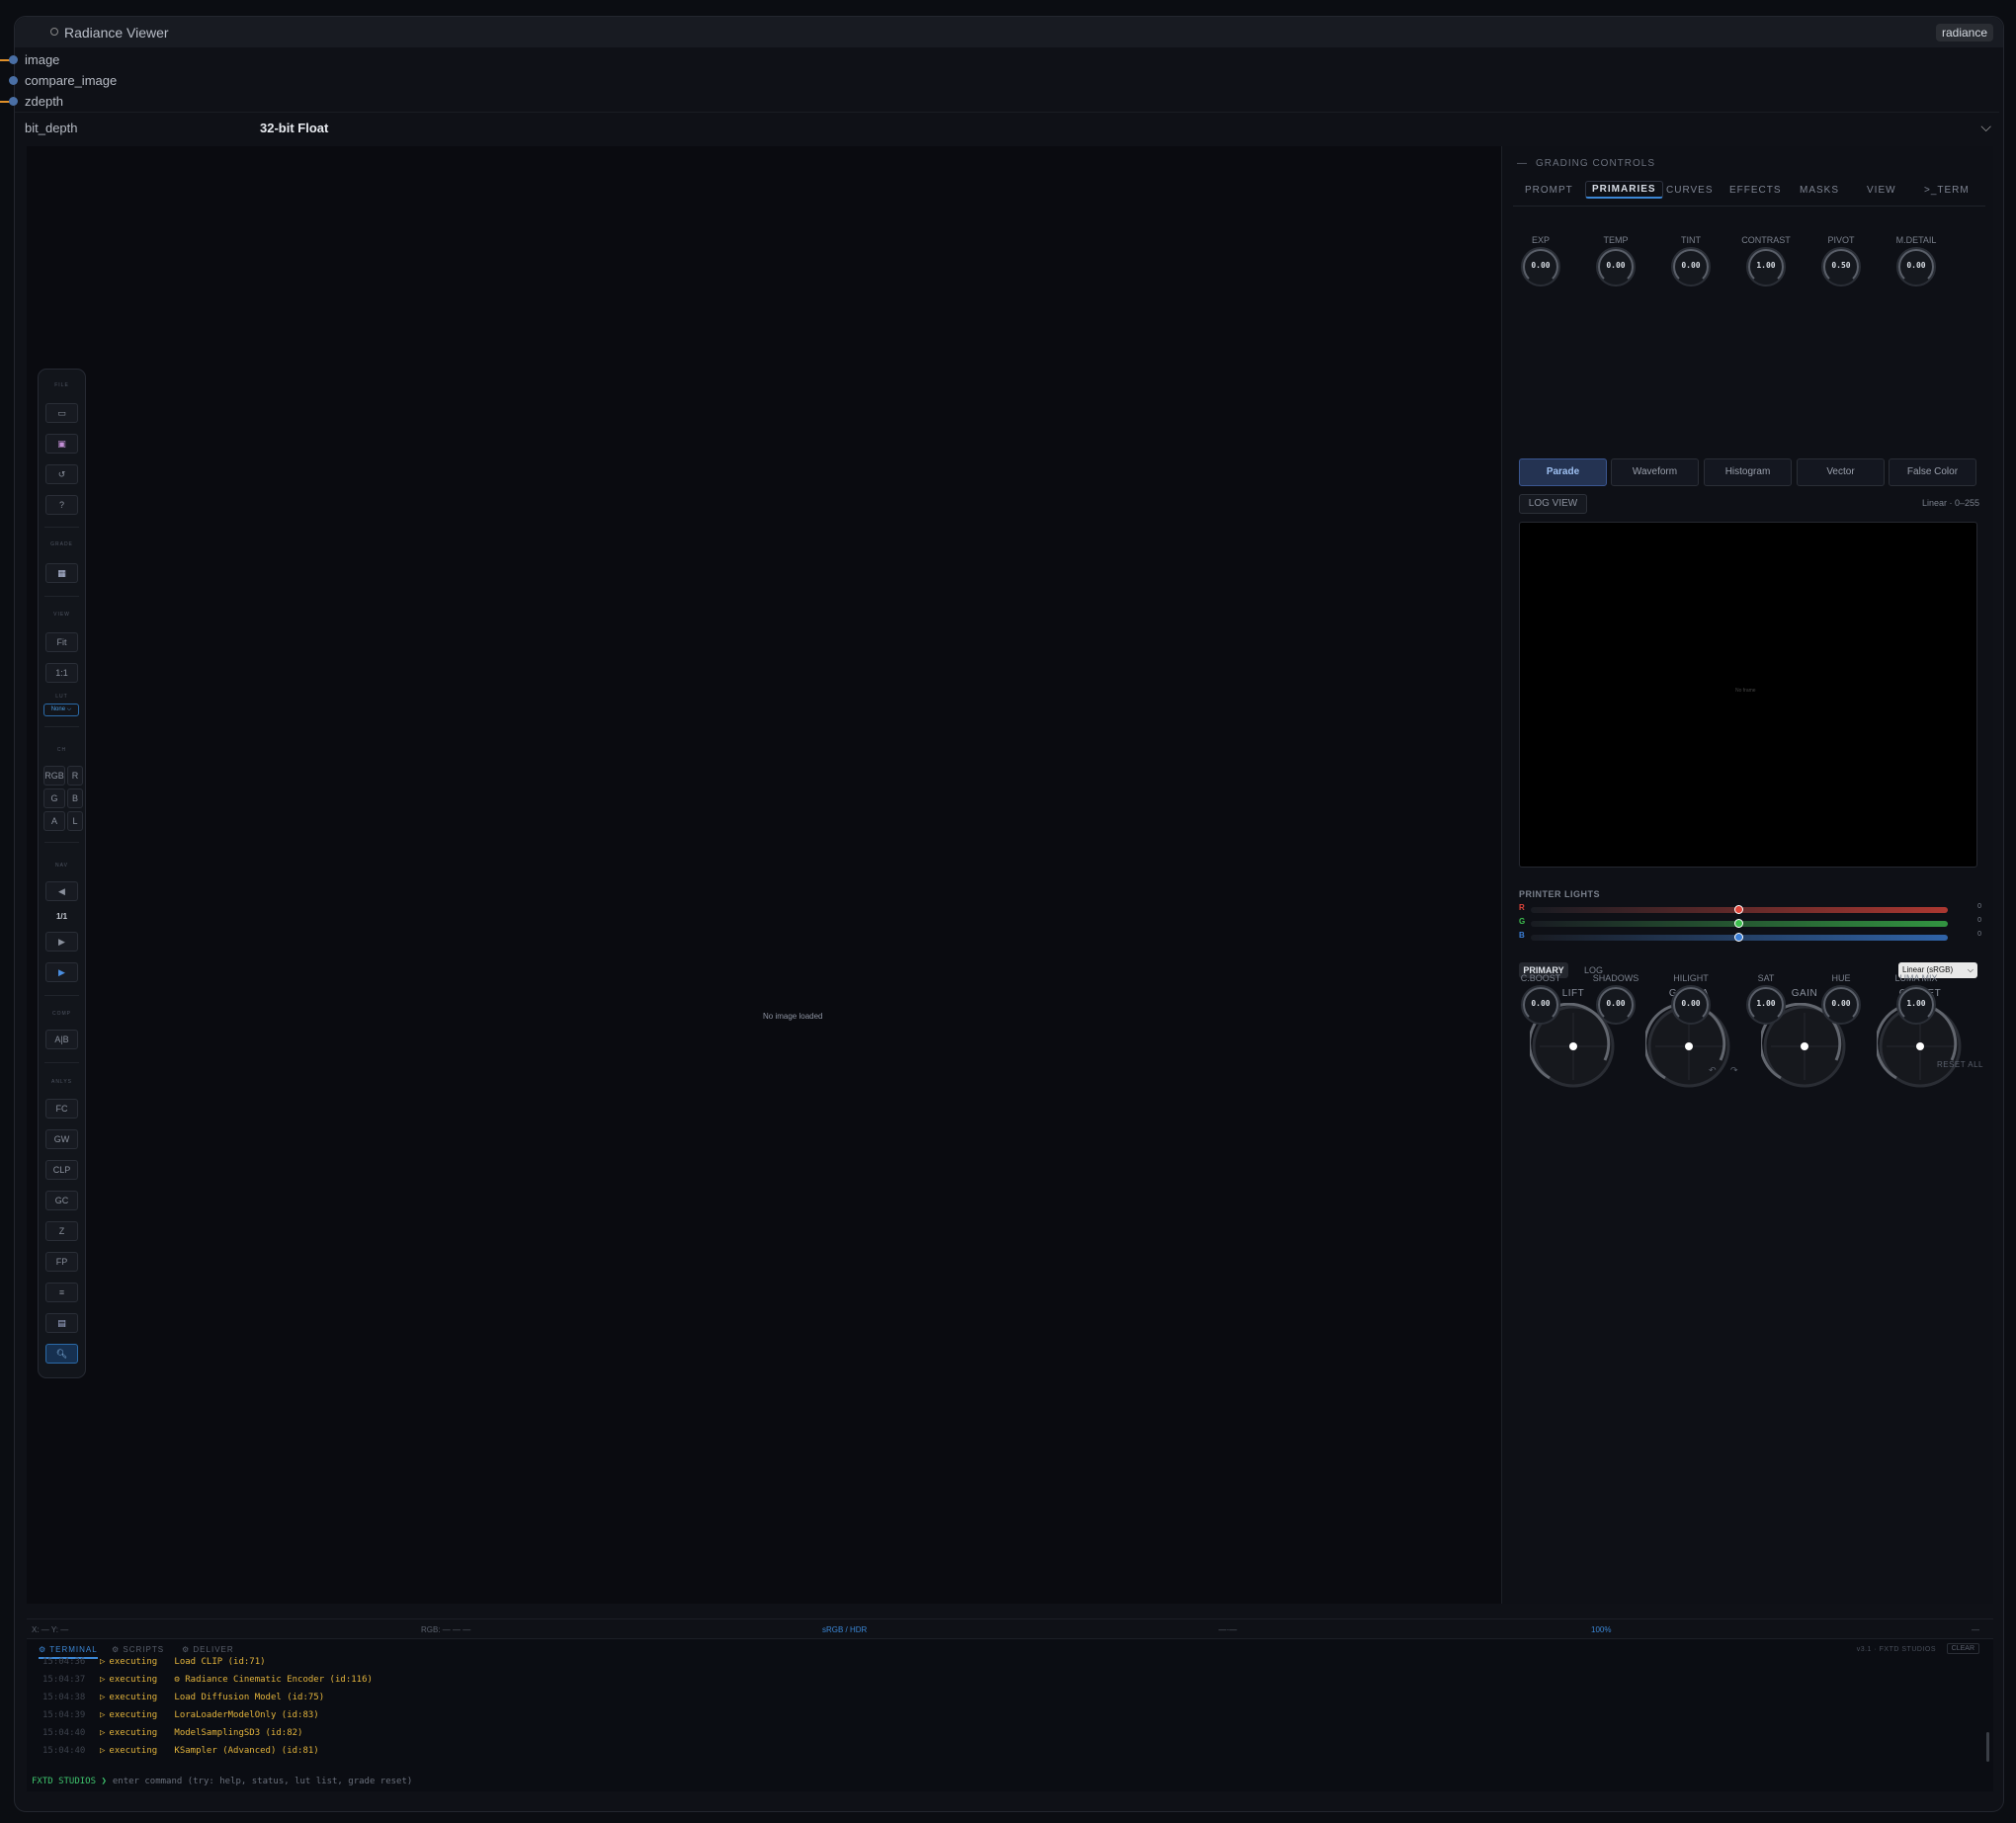 The image size is (2016, 1823). Describe the element at coordinates (294, 128) in the screenshot. I see `bit-depth-value: 32-bit Float` at that location.